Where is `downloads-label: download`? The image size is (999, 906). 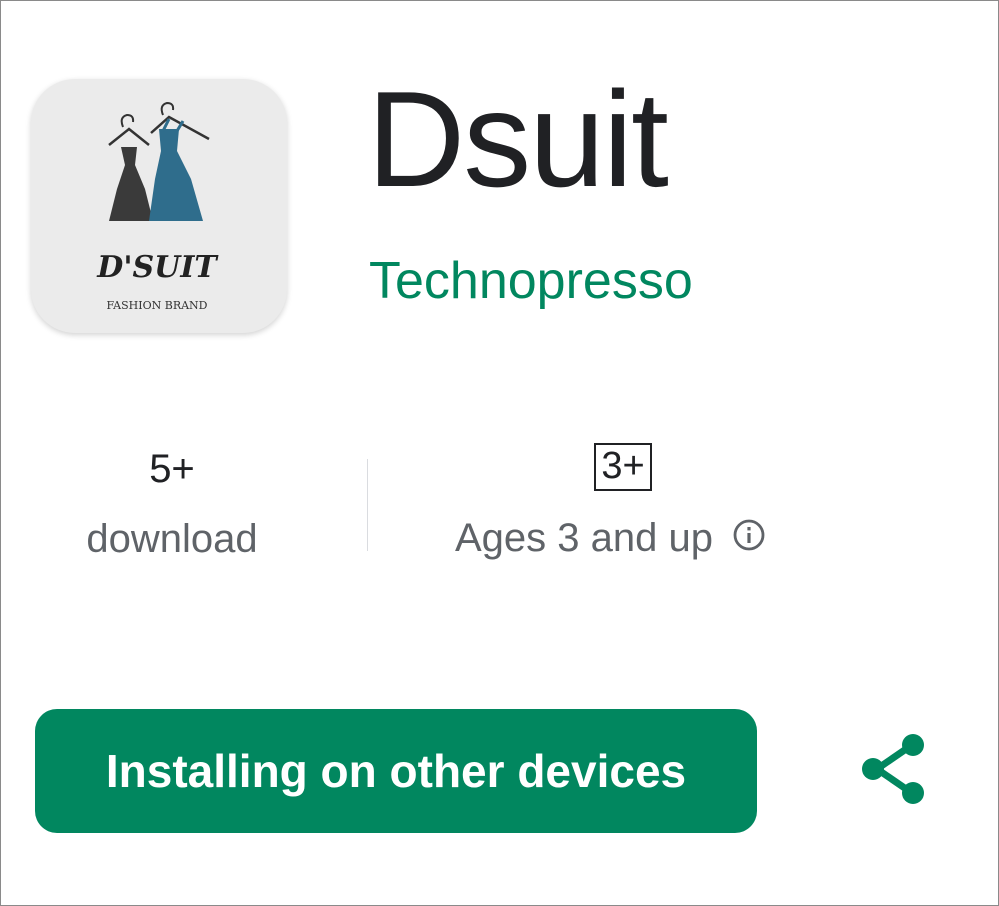 downloads-label: download is located at coordinates (172, 539).